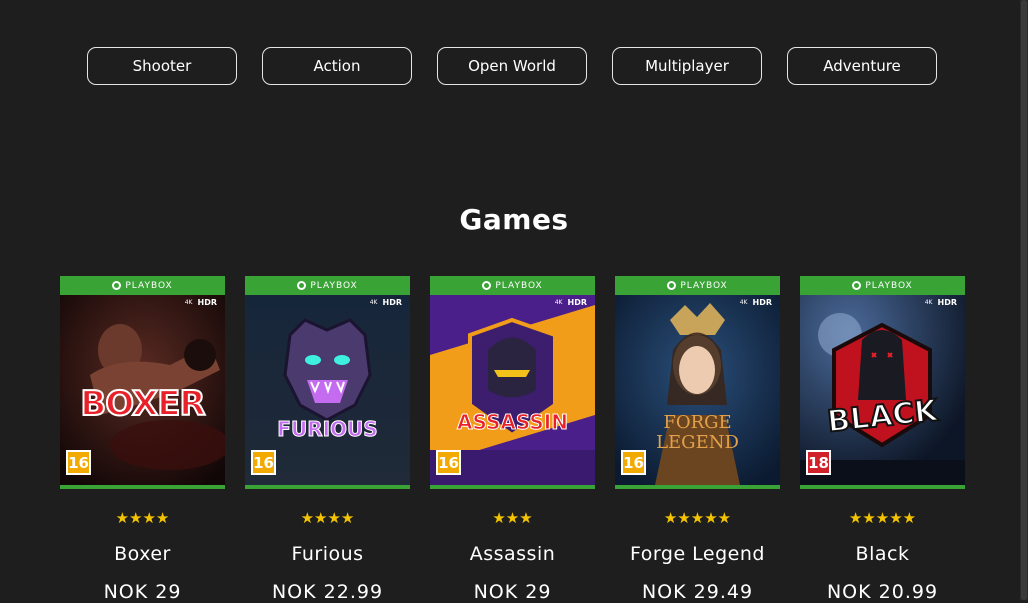 The image size is (1028, 603). Describe the element at coordinates (327, 382) in the screenshot. I see `game-cover: PLAYBOX 4K HDR FURIOUS 16` at that location.